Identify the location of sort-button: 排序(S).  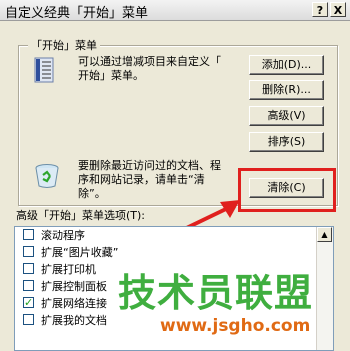
(286, 142).